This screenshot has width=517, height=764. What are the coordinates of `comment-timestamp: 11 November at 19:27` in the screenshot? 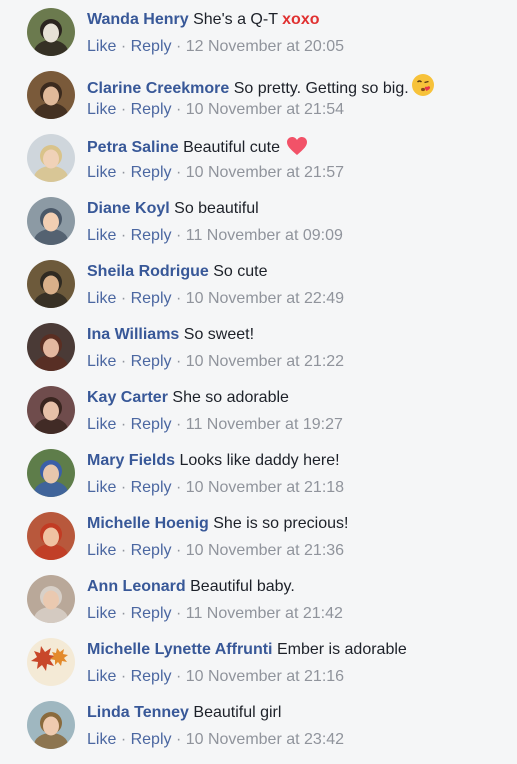 It's located at (264, 424).